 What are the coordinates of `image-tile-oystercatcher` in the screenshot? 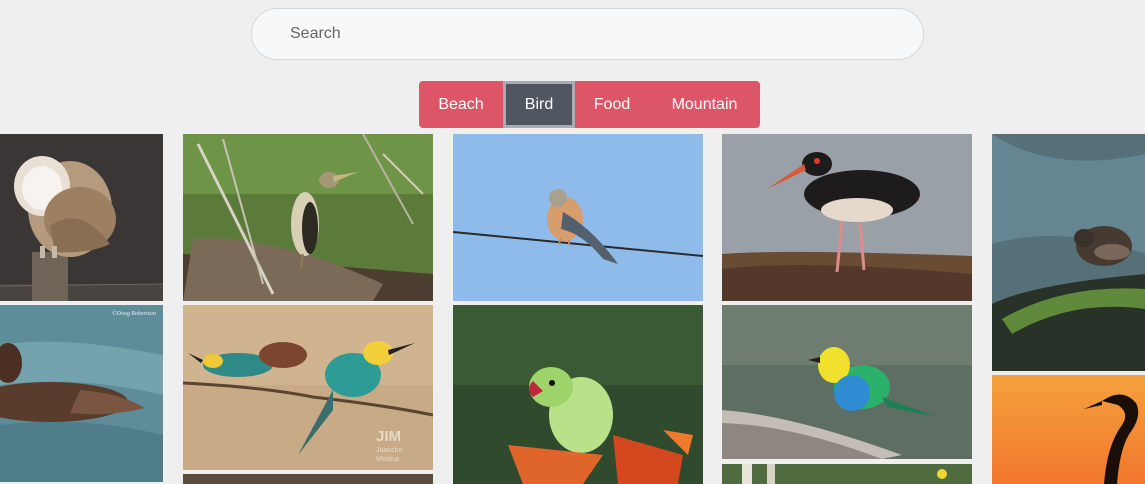 It's located at (847, 217).